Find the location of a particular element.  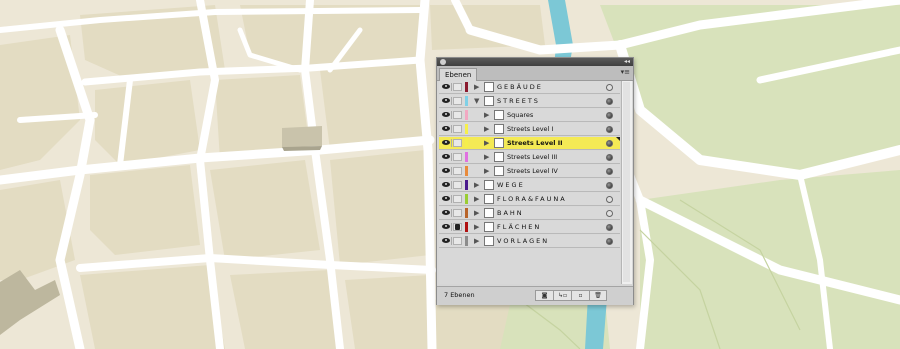

layer-row: ▶ FLÄCHEN is located at coordinates (529, 227).